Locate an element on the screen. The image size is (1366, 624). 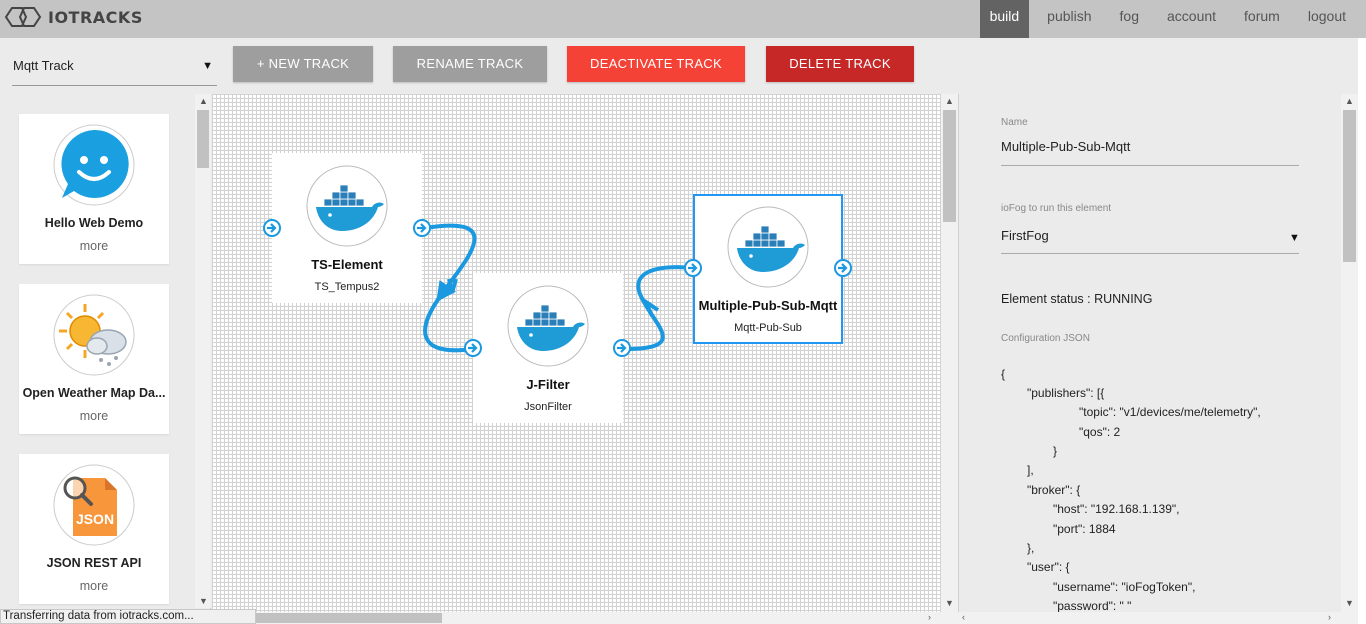
json-line: "user": { is located at coordinates (1048, 567).